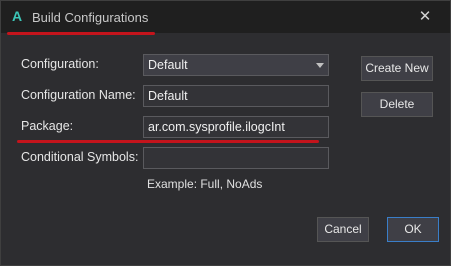 Image resolution: width=451 pixels, height=266 pixels. Describe the element at coordinates (397, 104) in the screenshot. I see `delete-button: Delete` at that location.